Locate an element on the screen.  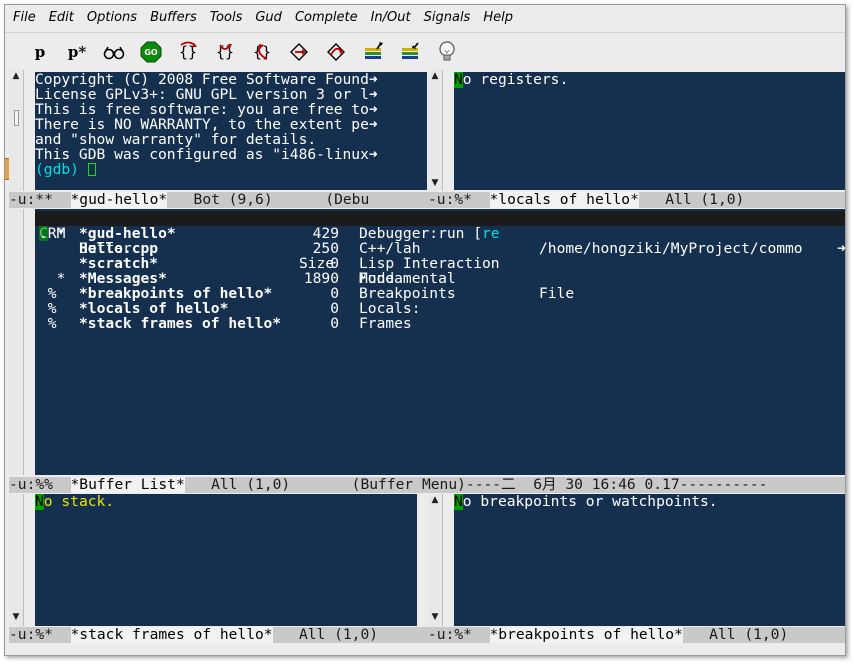
modeline-buffer-name: *Buffer List* is located at coordinates (127, 485).